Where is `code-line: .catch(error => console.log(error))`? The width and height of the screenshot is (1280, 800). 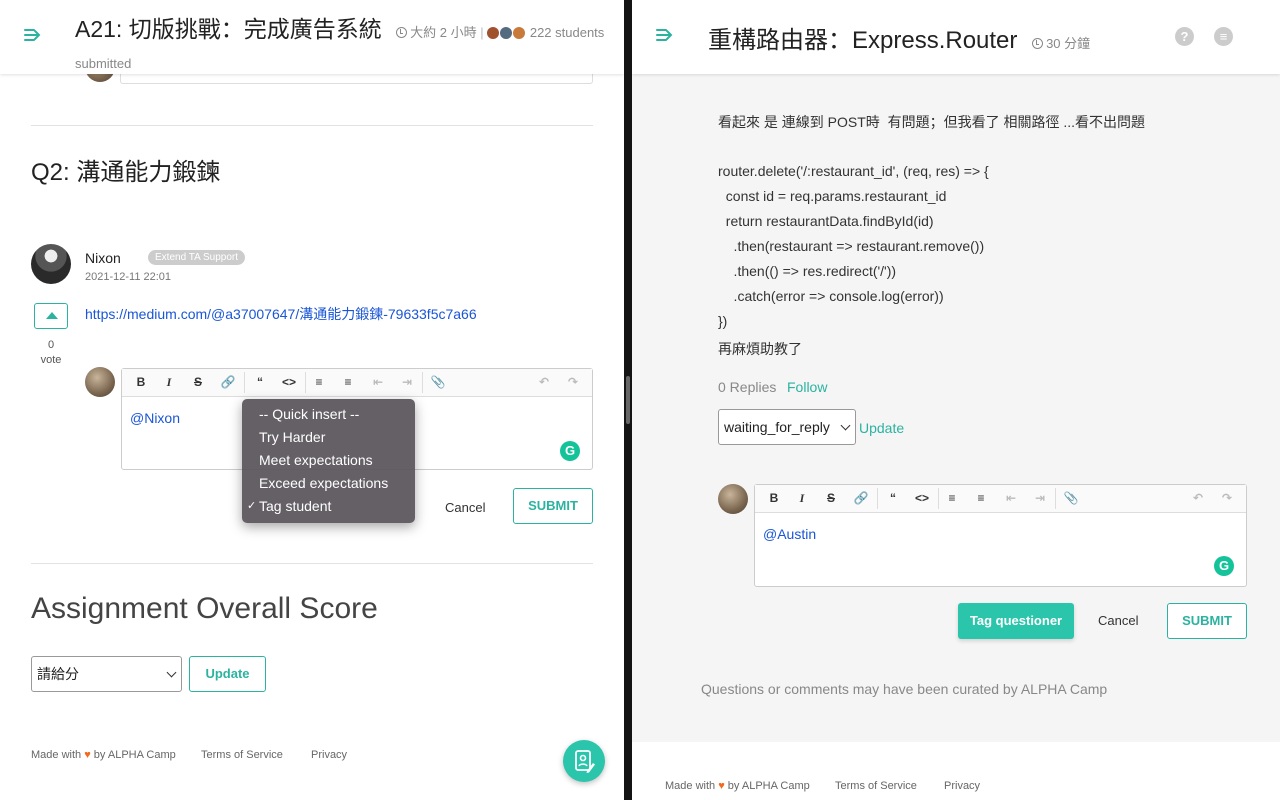
code-line: .catch(error => console.log(error)) is located at coordinates (831, 296).